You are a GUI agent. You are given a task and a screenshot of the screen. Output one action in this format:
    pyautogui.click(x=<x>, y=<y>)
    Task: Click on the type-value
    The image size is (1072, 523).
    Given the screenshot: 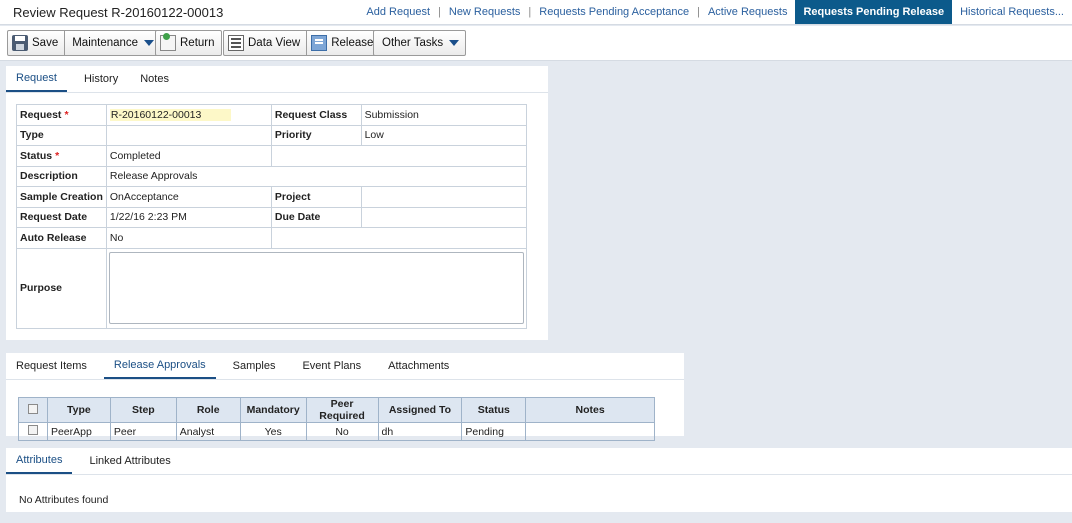 What is the action you would take?
    pyautogui.click(x=188, y=135)
    